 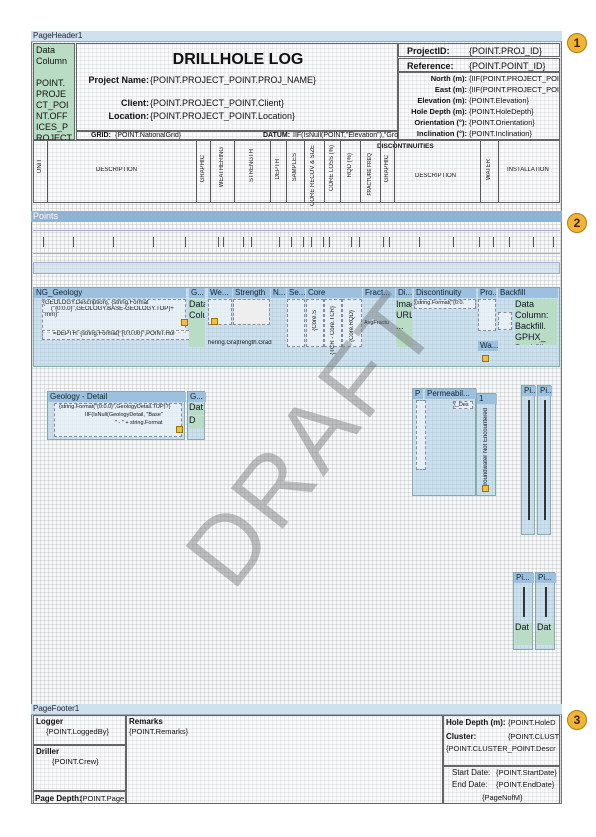 What do you see at coordinates (517, 797) in the screenshot?
I see `page-of-field: {PageNofM}` at bounding box center [517, 797].